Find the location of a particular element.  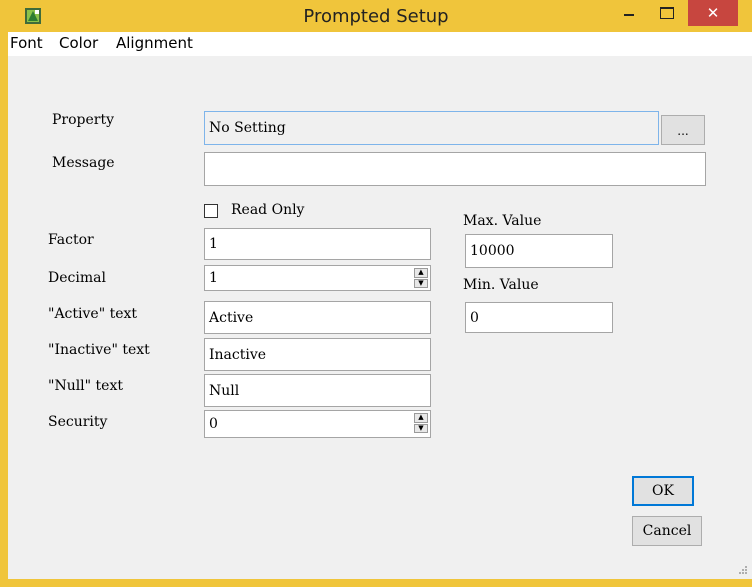

min-value-label: Min. Value is located at coordinates (501, 285).